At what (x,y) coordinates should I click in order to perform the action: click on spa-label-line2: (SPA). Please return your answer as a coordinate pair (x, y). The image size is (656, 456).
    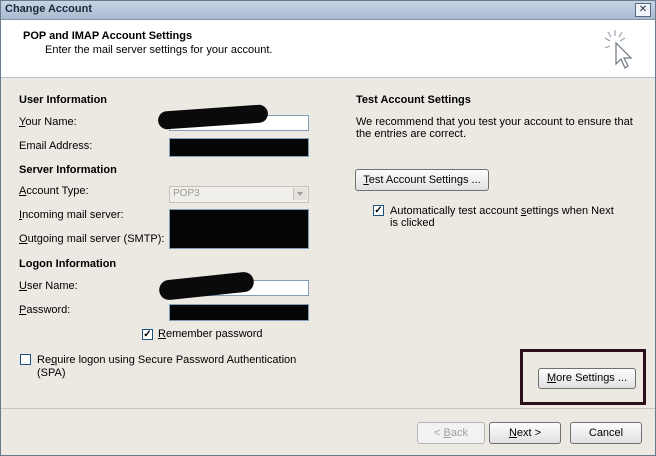
    Looking at the image, I should click on (51, 373).